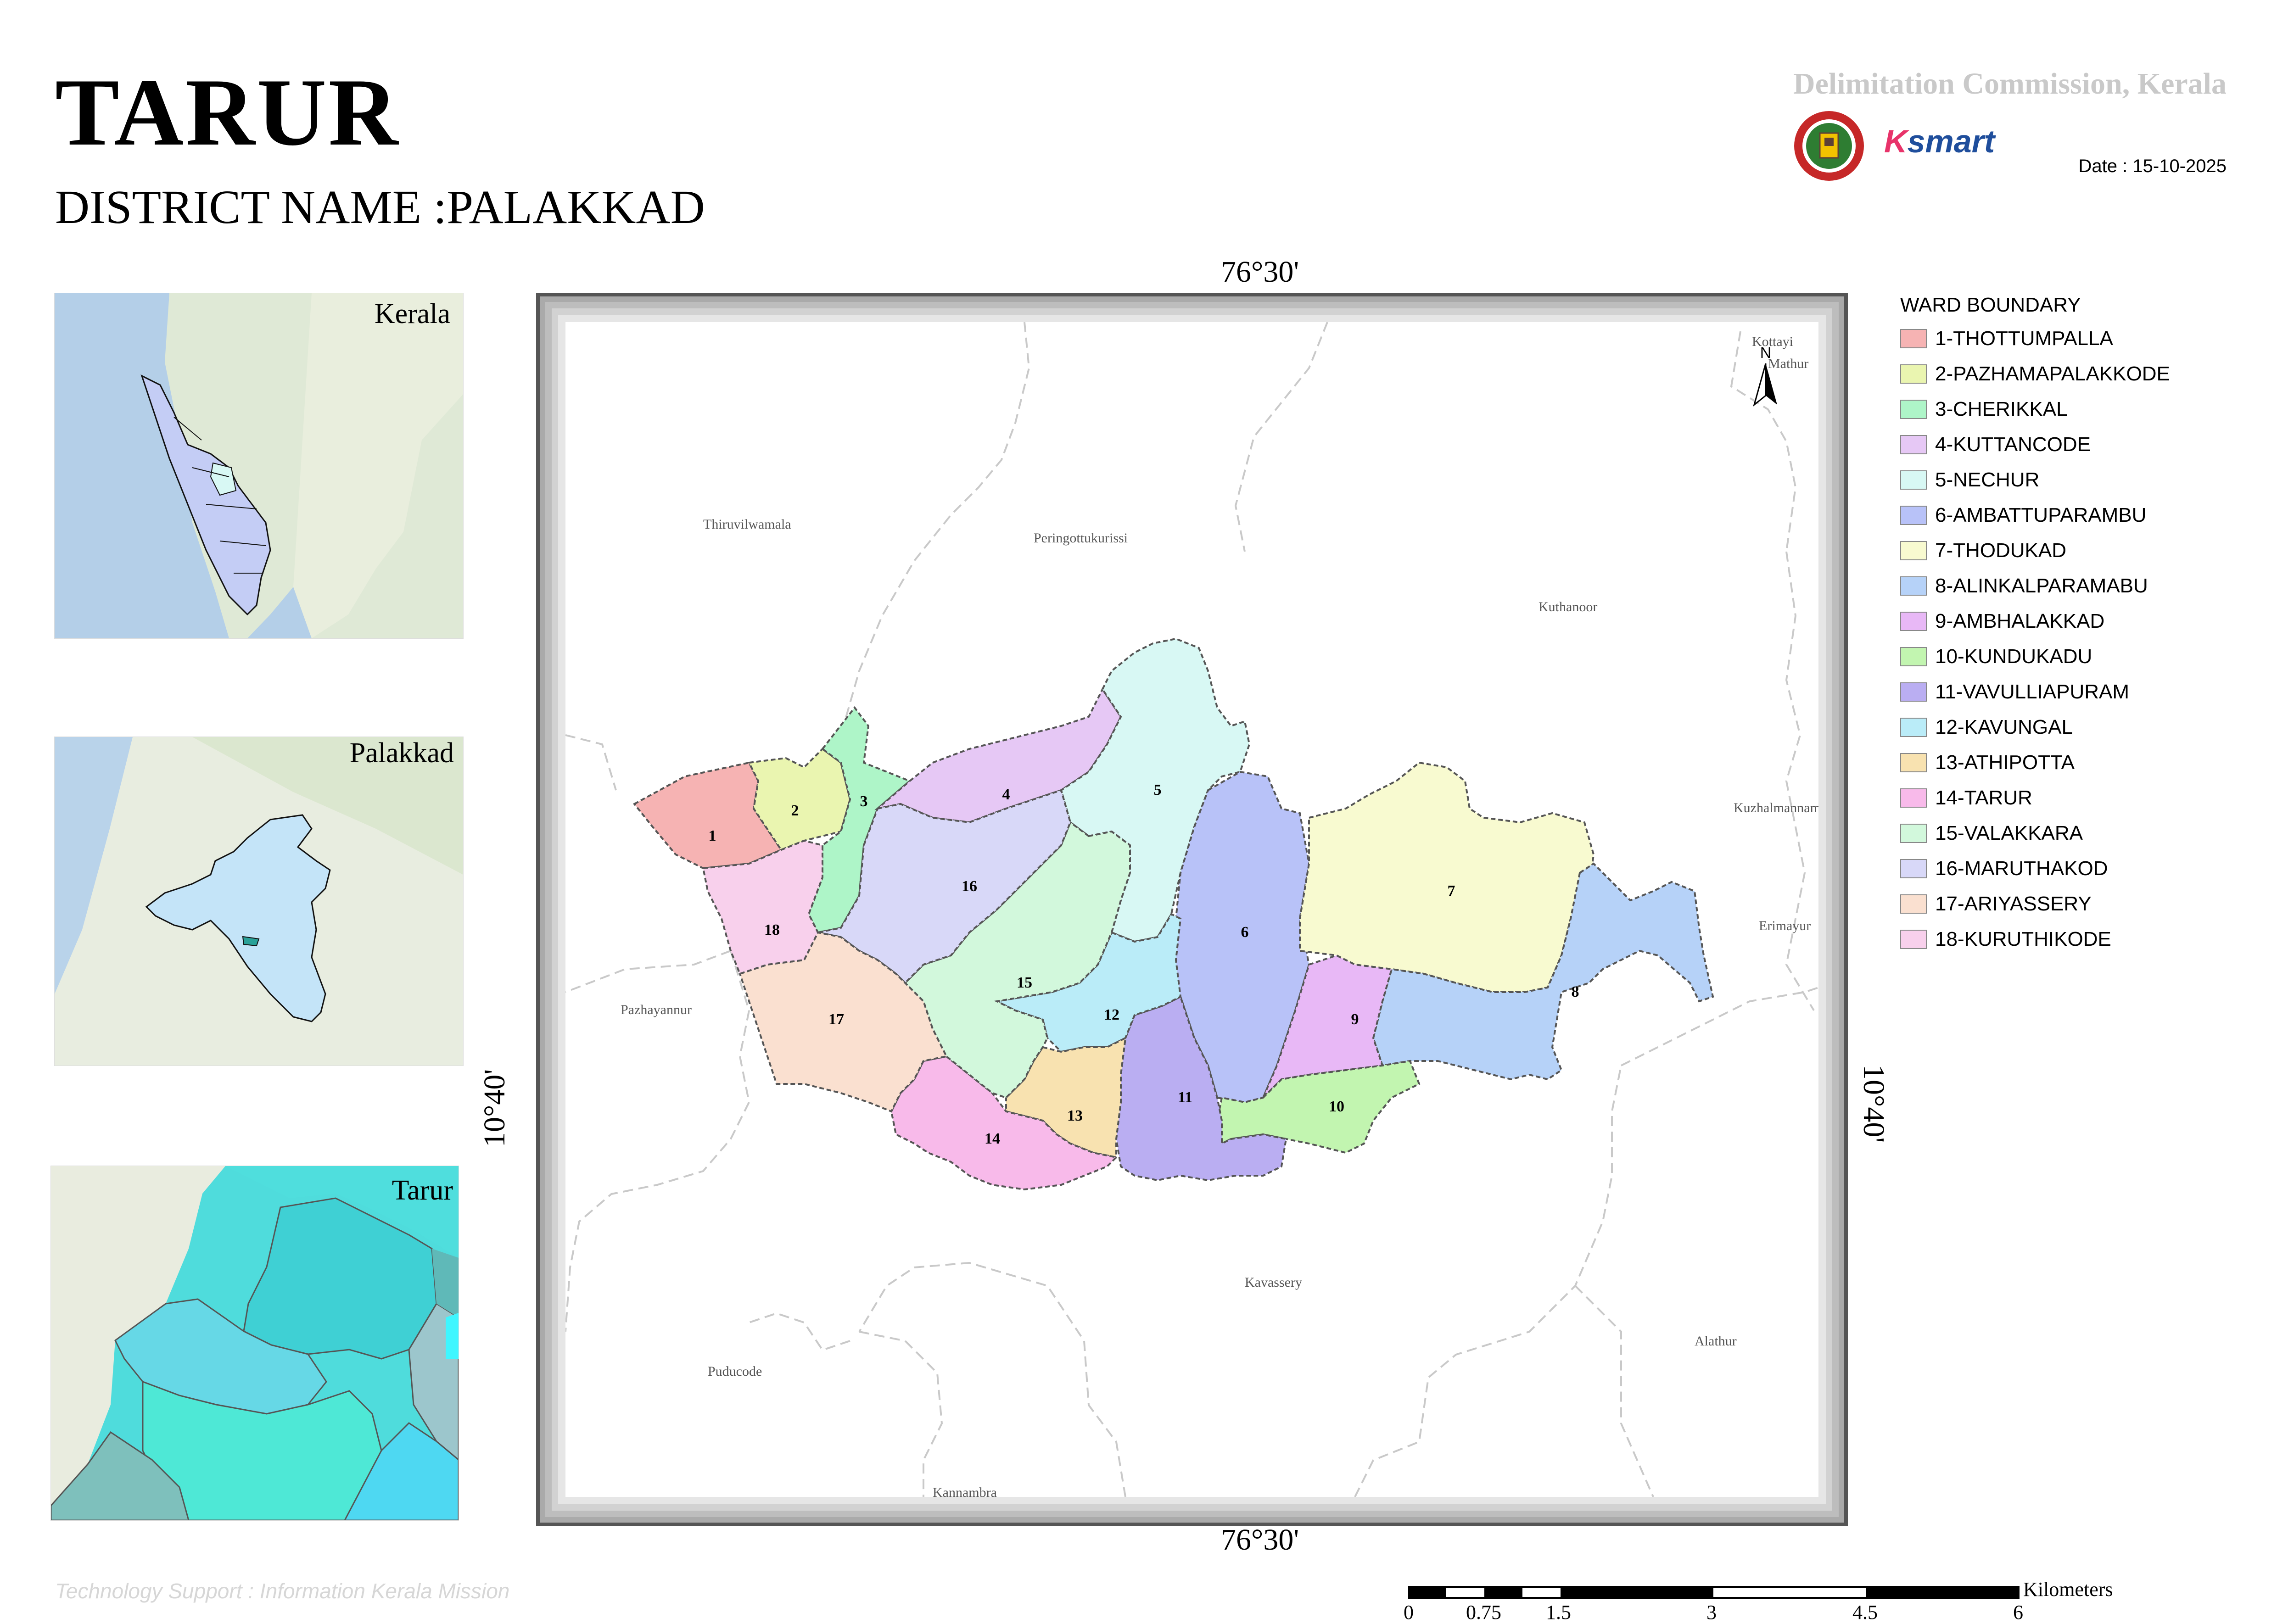 This screenshot has width=2277, height=1624. I want to click on legend-item: 8-ALINKALPARAMABU, so click(2024, 586).